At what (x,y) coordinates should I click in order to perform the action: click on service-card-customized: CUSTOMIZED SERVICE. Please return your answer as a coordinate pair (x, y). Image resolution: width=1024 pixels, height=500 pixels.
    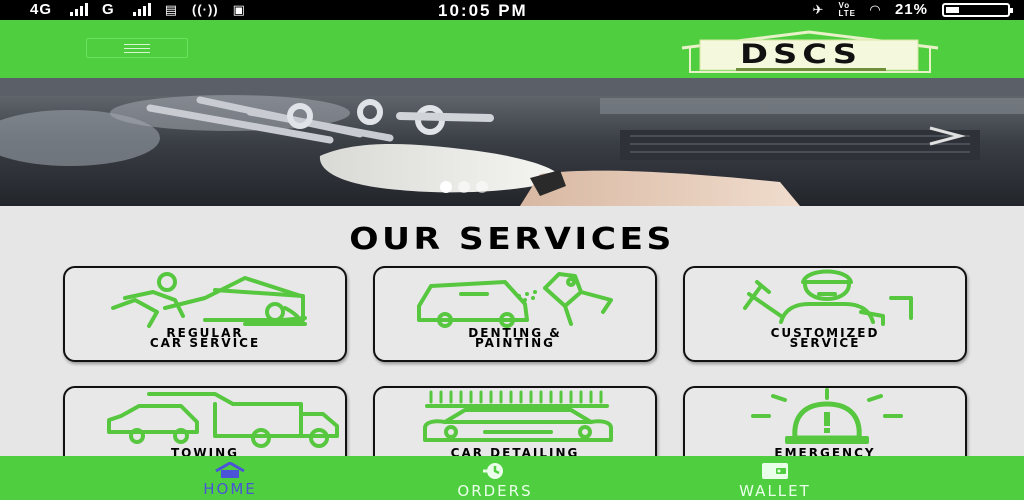
    Looking at the image, I should click on (825, 314).